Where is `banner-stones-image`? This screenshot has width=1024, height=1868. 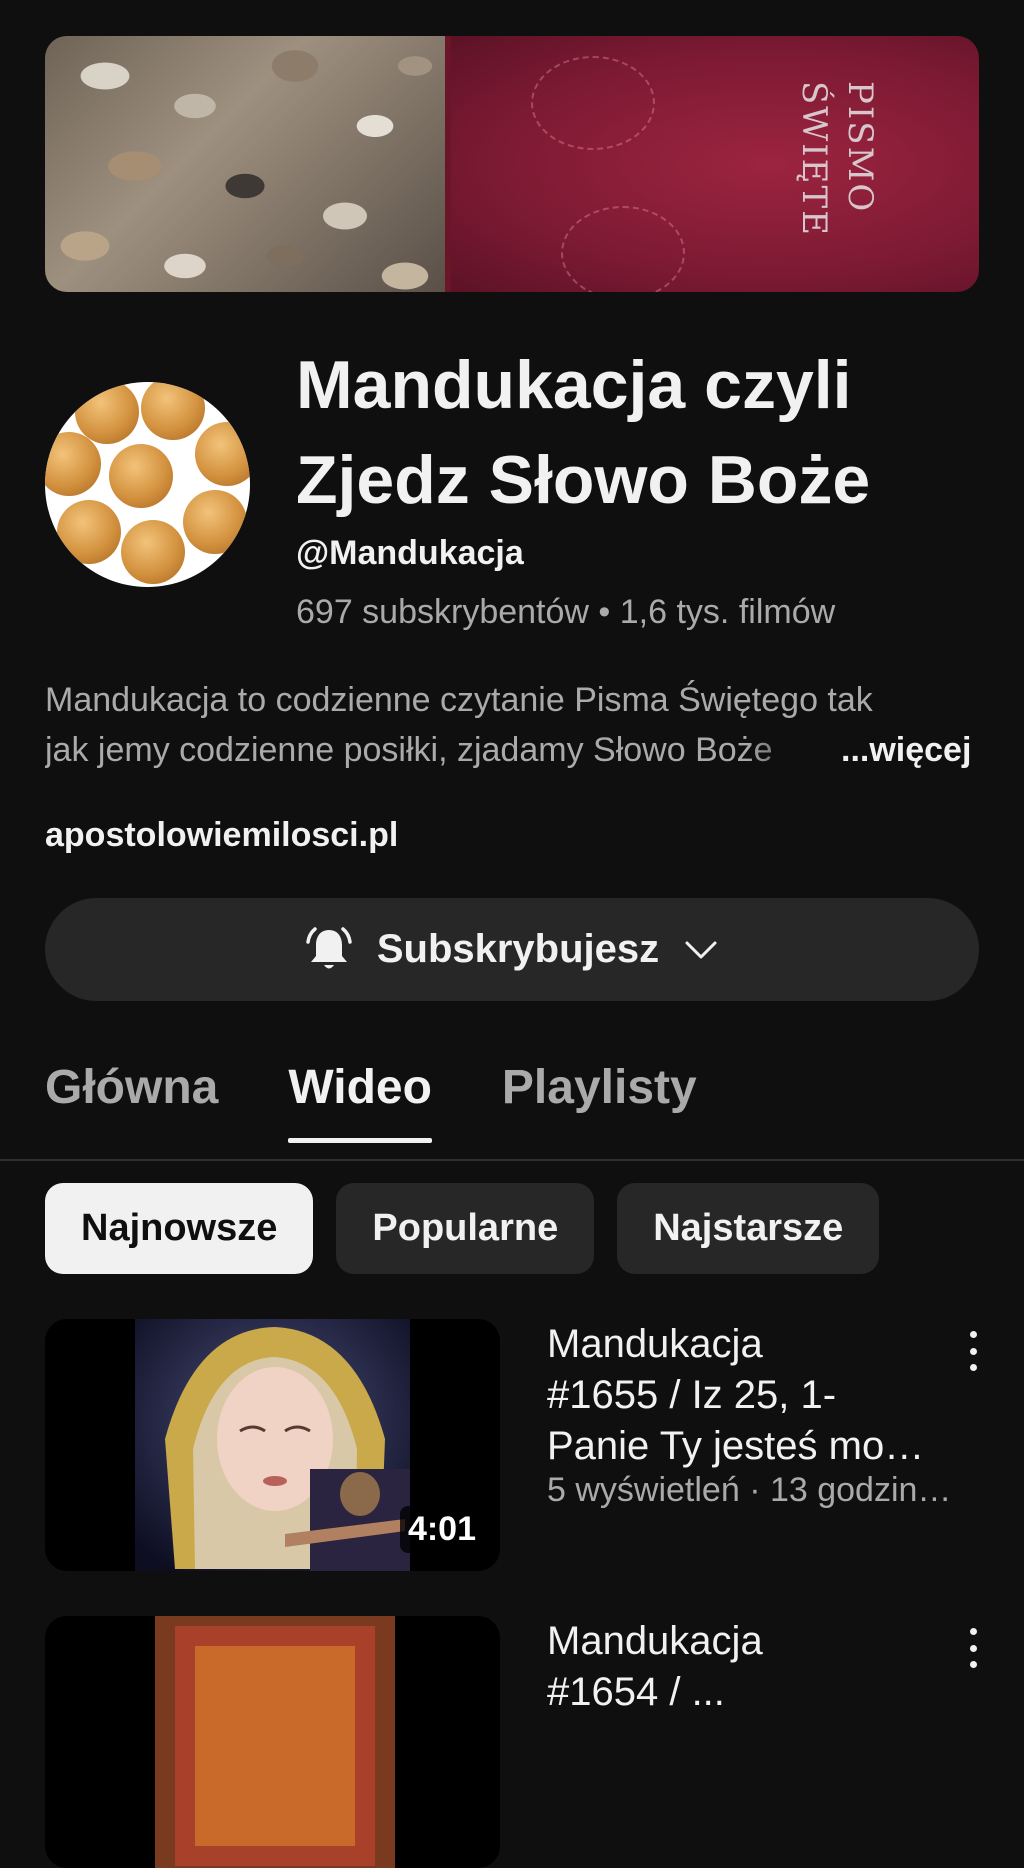
banner-stones-image is located at coordinates (245, 164).